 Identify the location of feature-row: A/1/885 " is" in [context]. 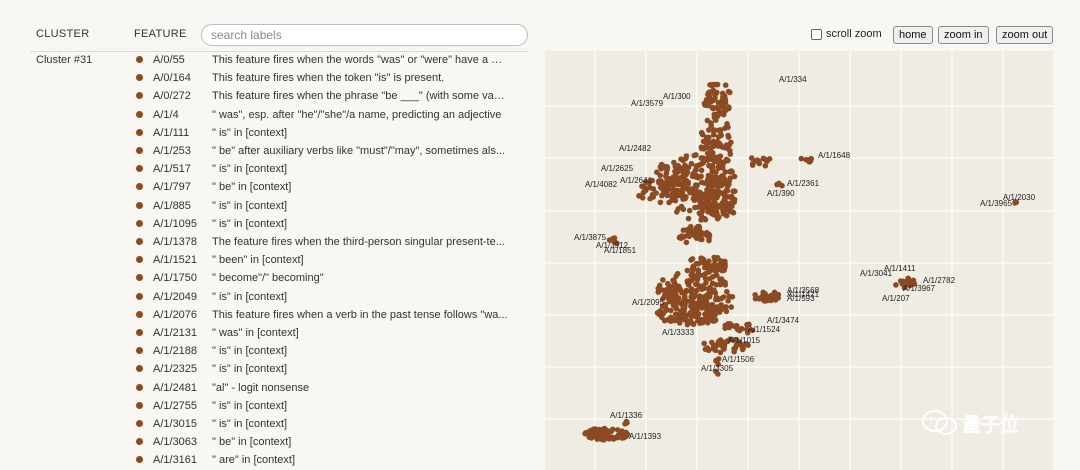
(270, 206).